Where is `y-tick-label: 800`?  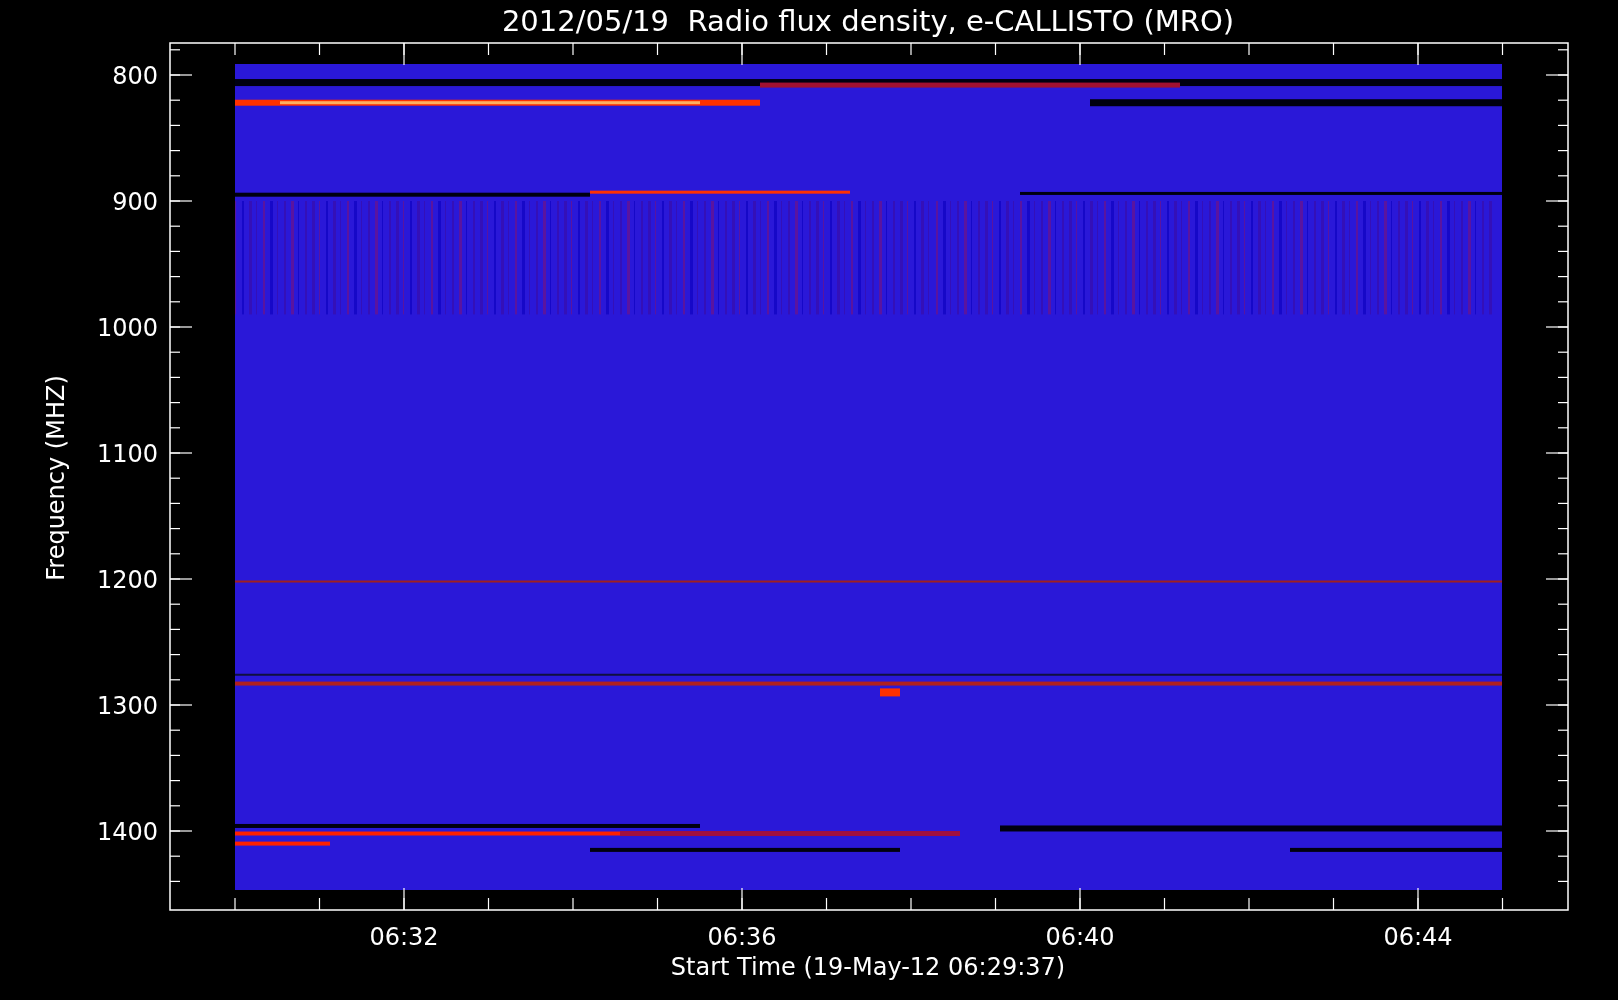
y-tick-label: 800 is located at coordinates (135, 76).